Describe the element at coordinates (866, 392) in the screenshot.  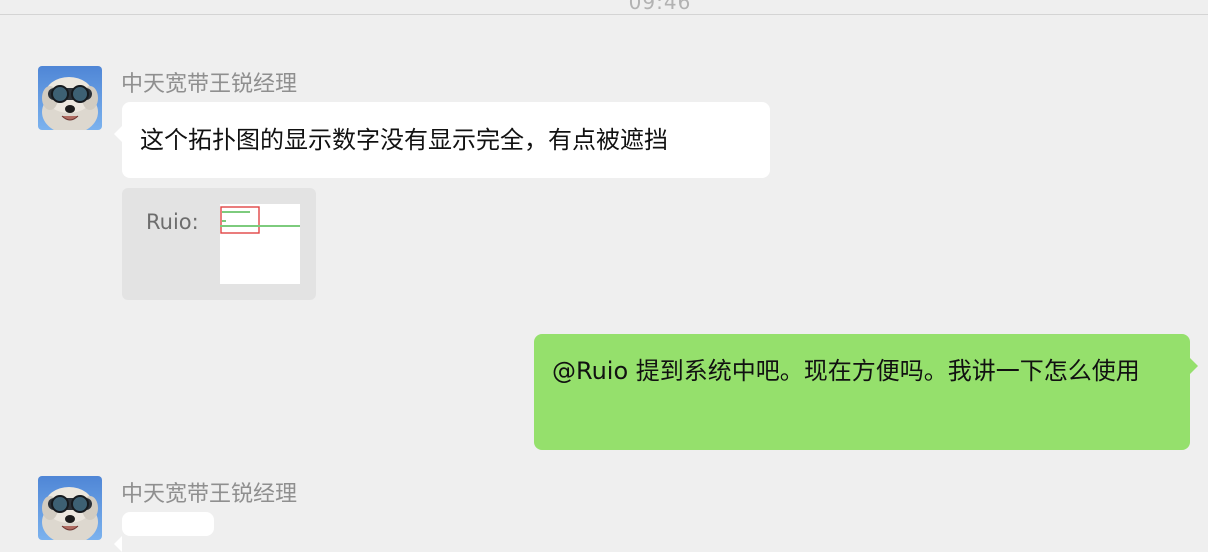
I see `outgoing-message-bubble: @Ruio 提到系统中吧。现在方便吗。我讲一下怎么使用` at that location.